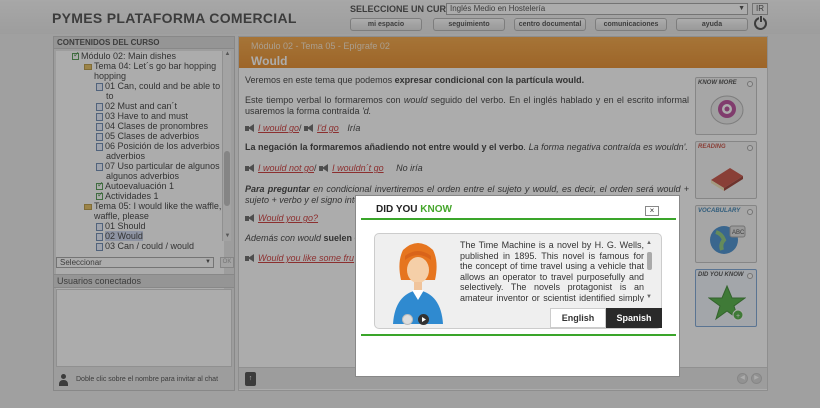  I want to click on language-tabs: English Spanish, so click(606, 318).